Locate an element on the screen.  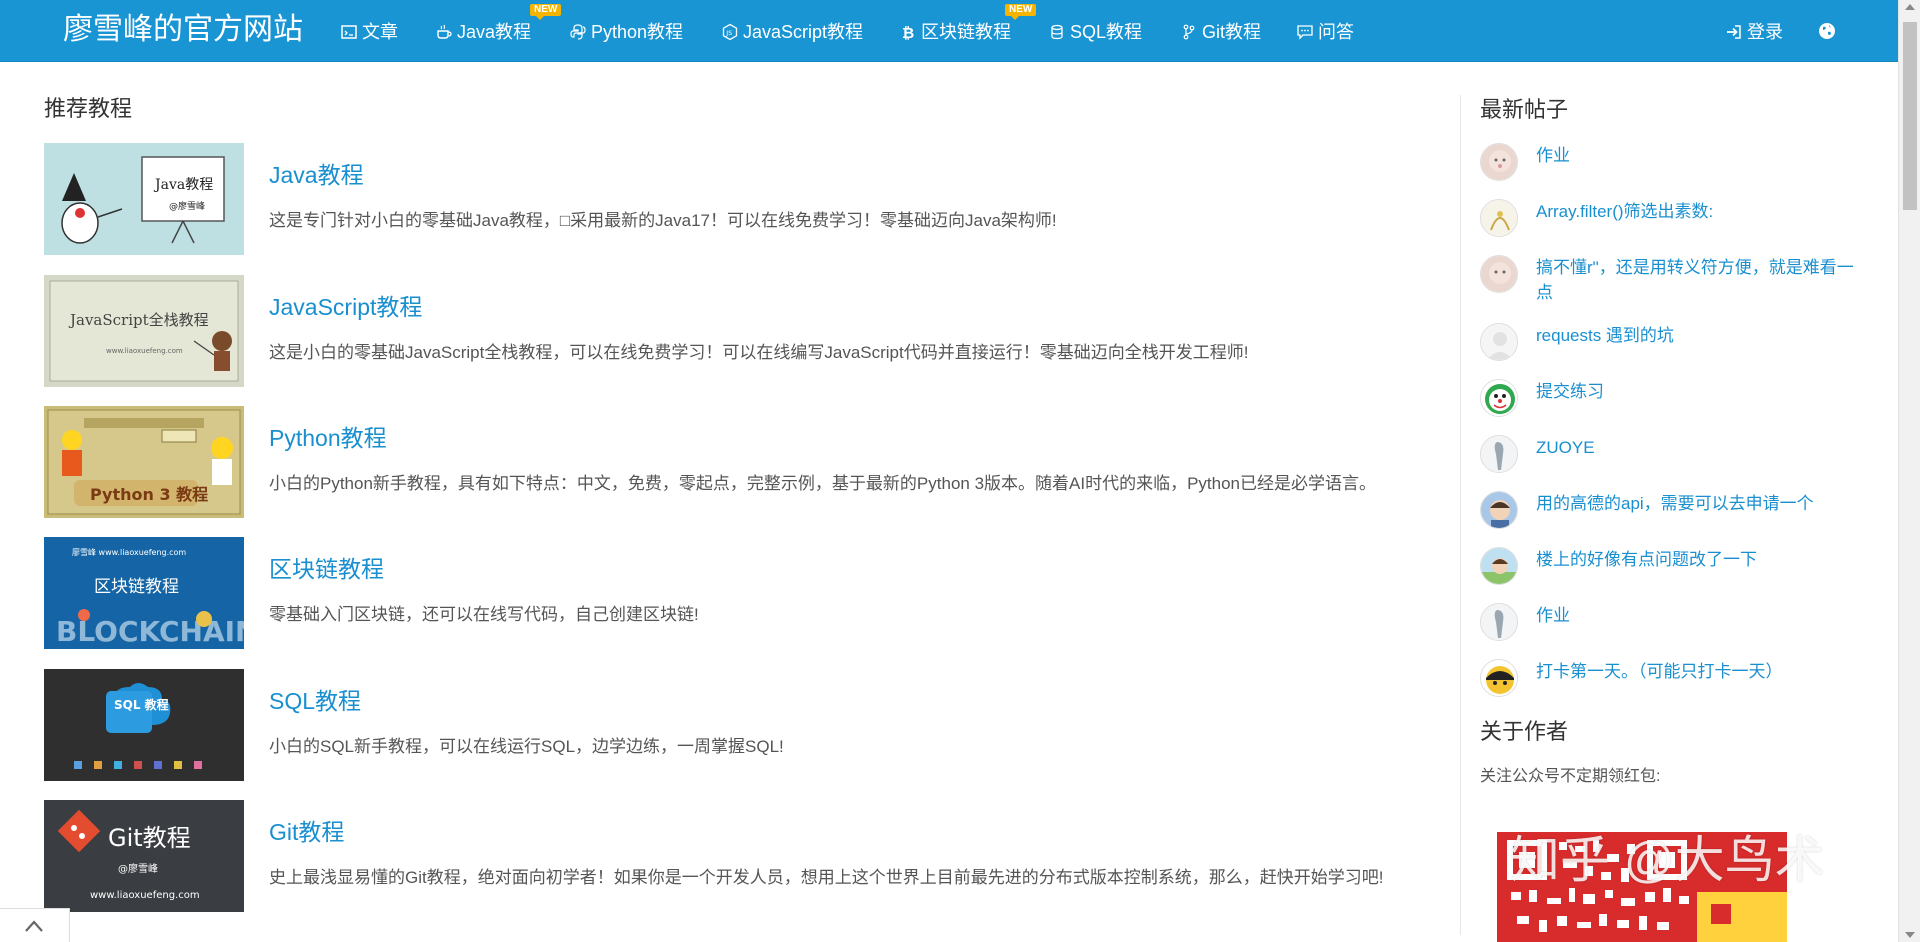
javascript-icon: JS is located at coordinates (730, 32).